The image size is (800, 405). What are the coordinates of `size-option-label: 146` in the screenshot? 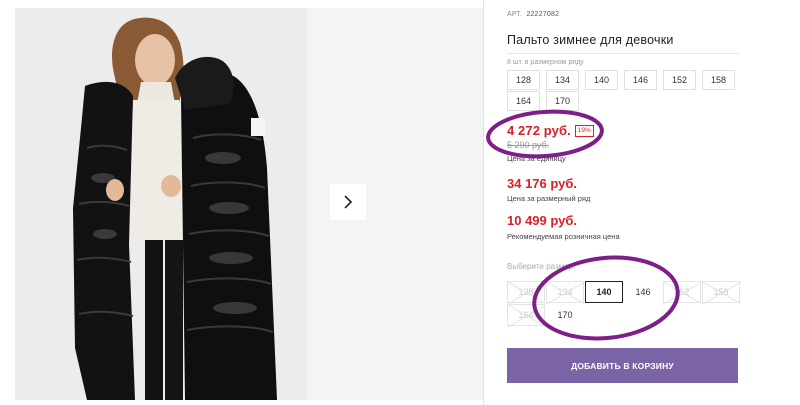 It's located at (643, 292).